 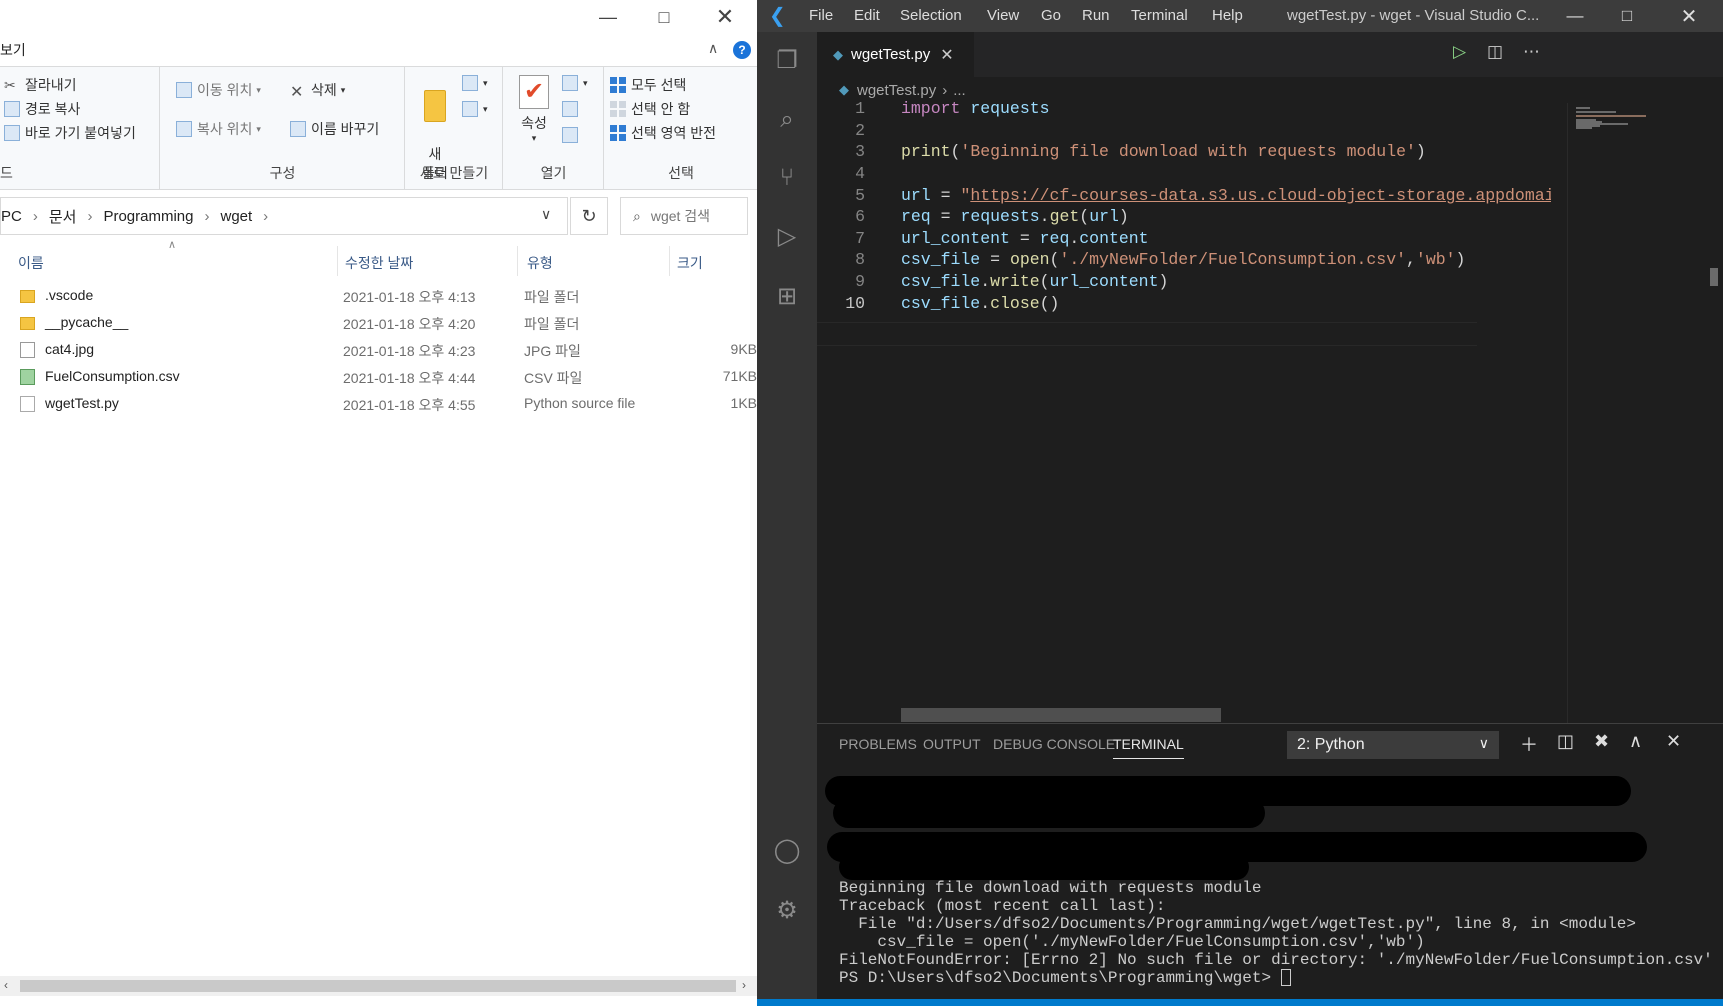 What do you see at coordinates (172, 245) in the screenshot?
I see `sort-ascending-icon: ∧` at bounding box center [172, 245].